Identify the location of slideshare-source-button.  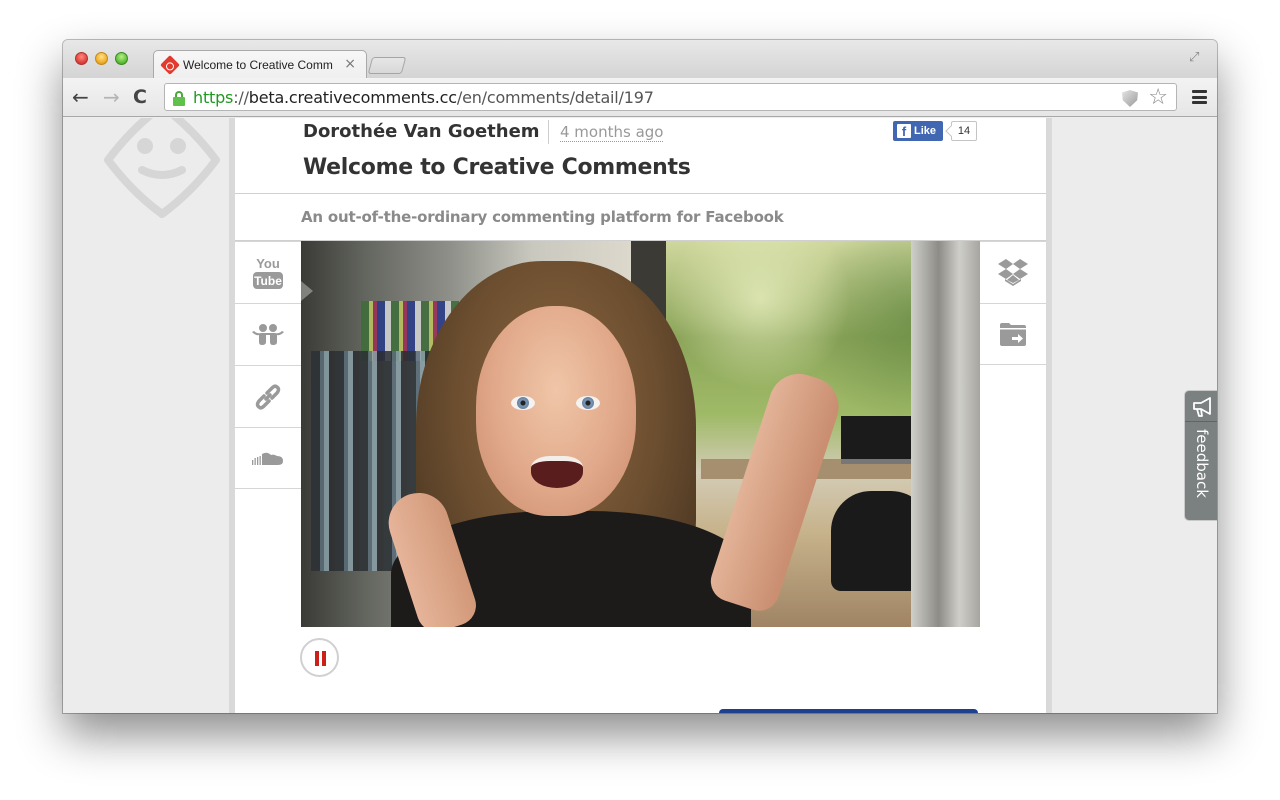
(268, 334).